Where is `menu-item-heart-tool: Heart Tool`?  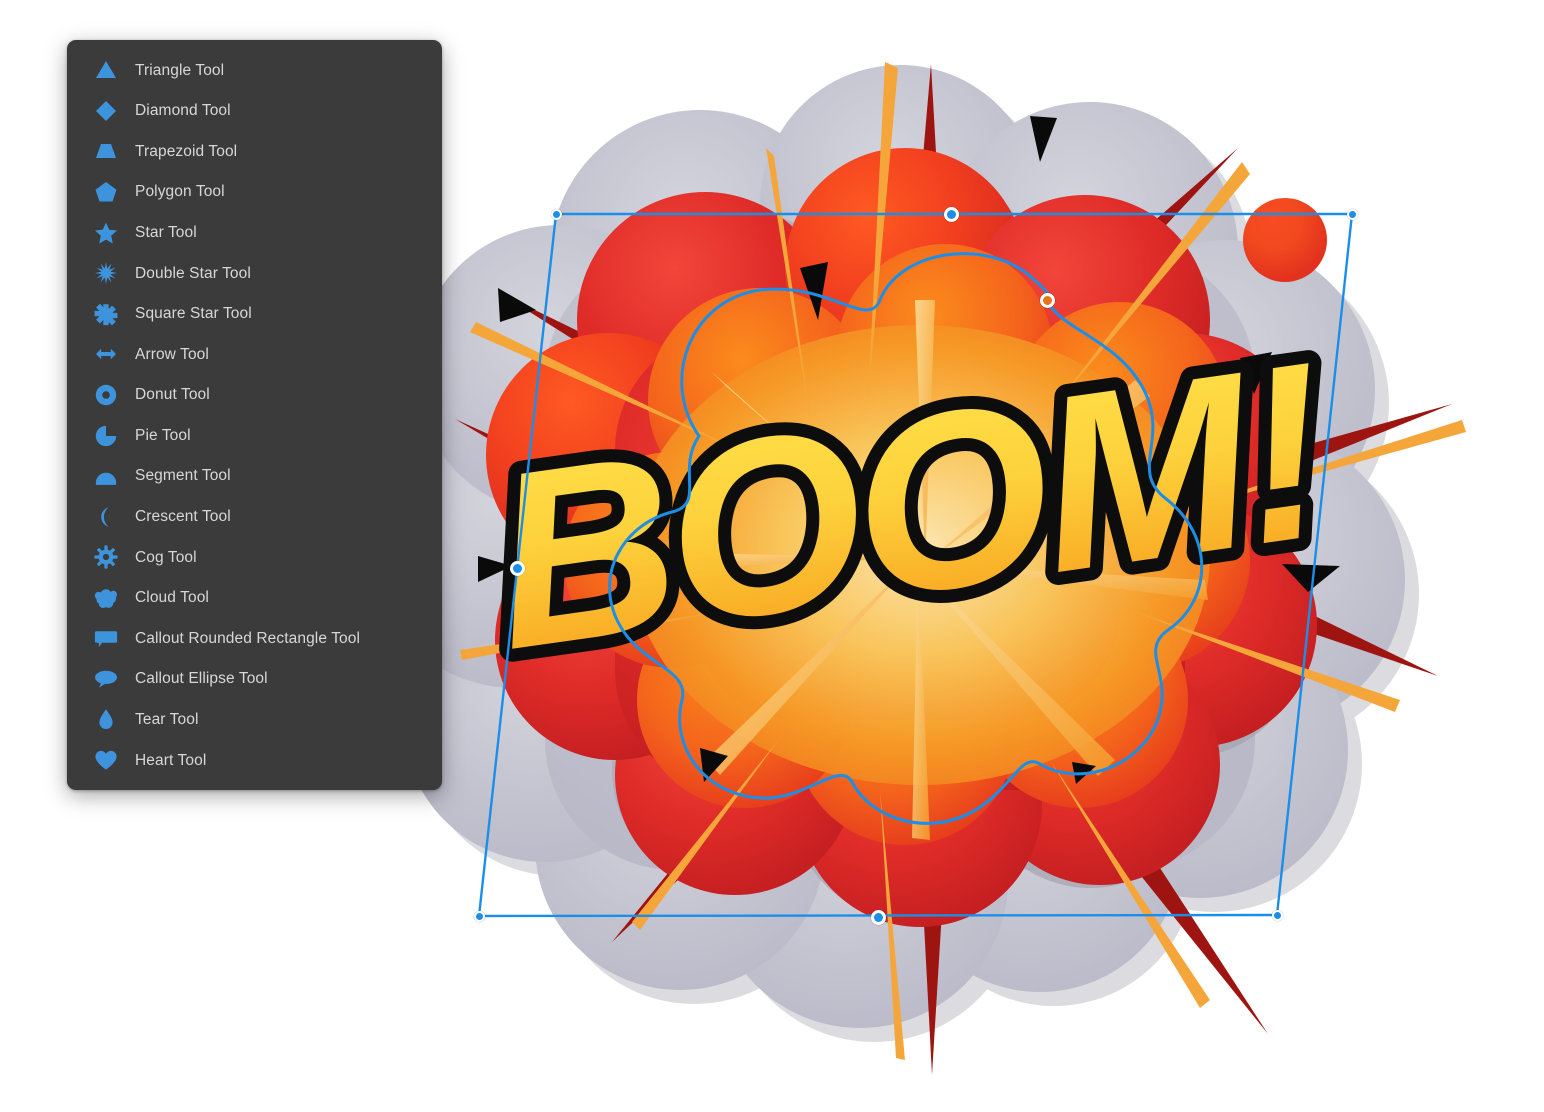
menu-item-heart-tool: Heart Tool is located at coordinates (254, 760).